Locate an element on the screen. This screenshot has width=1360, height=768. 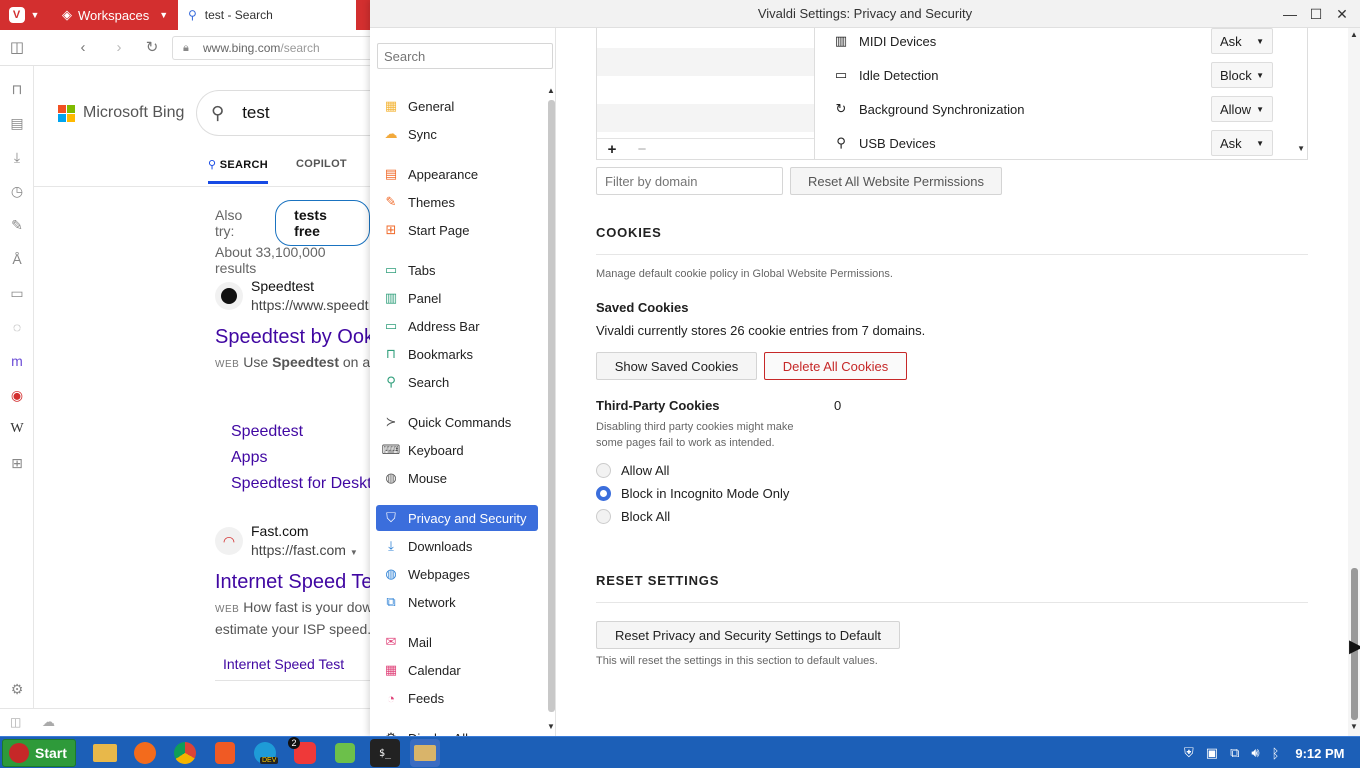
sidebar-item-downloads: ⤓ Downloads is located at coordinates (457, 546).